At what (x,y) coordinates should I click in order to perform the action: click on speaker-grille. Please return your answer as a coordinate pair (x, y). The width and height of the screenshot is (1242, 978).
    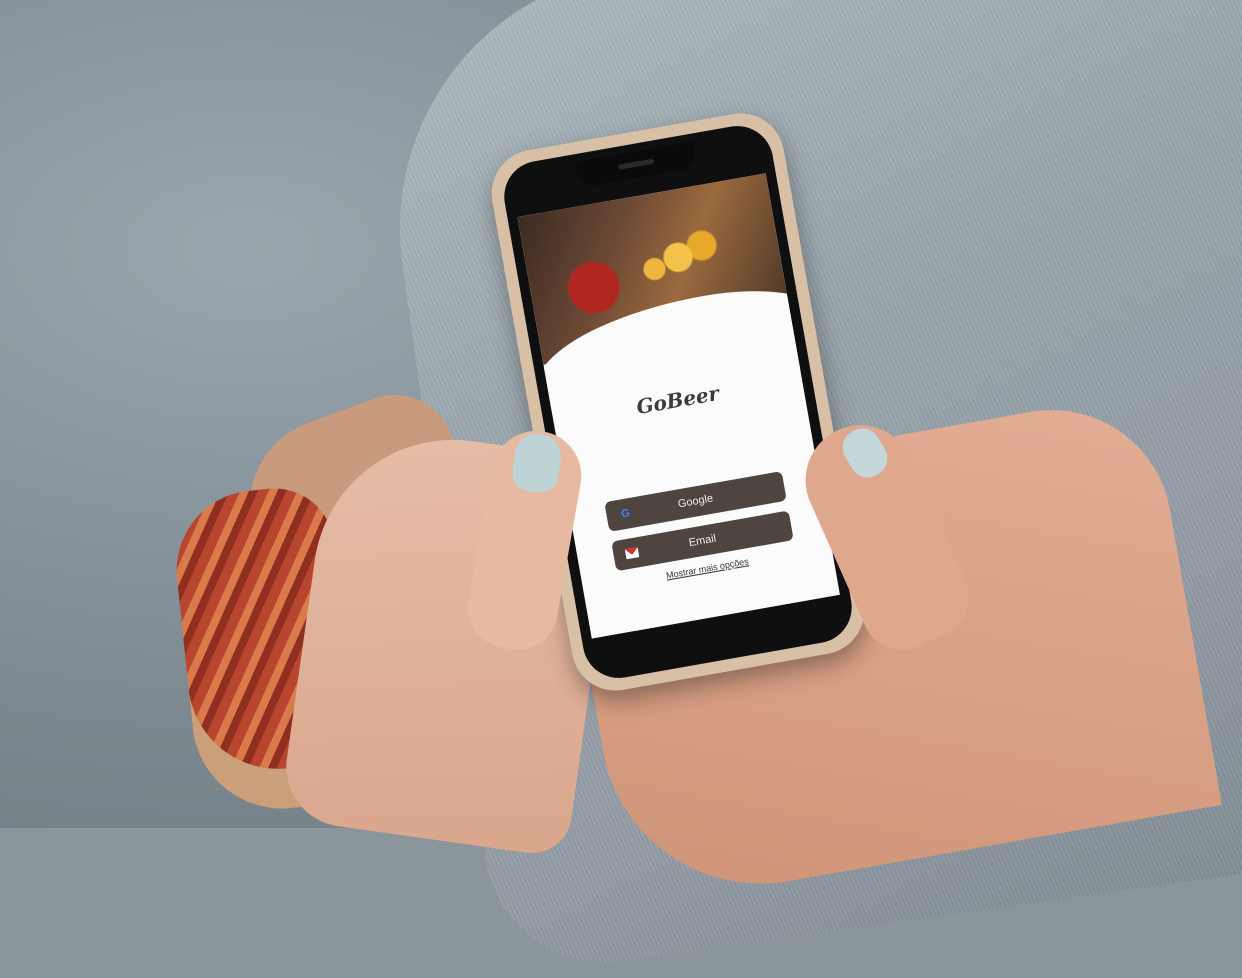
    Looking at the image, I should click on (636, 164).